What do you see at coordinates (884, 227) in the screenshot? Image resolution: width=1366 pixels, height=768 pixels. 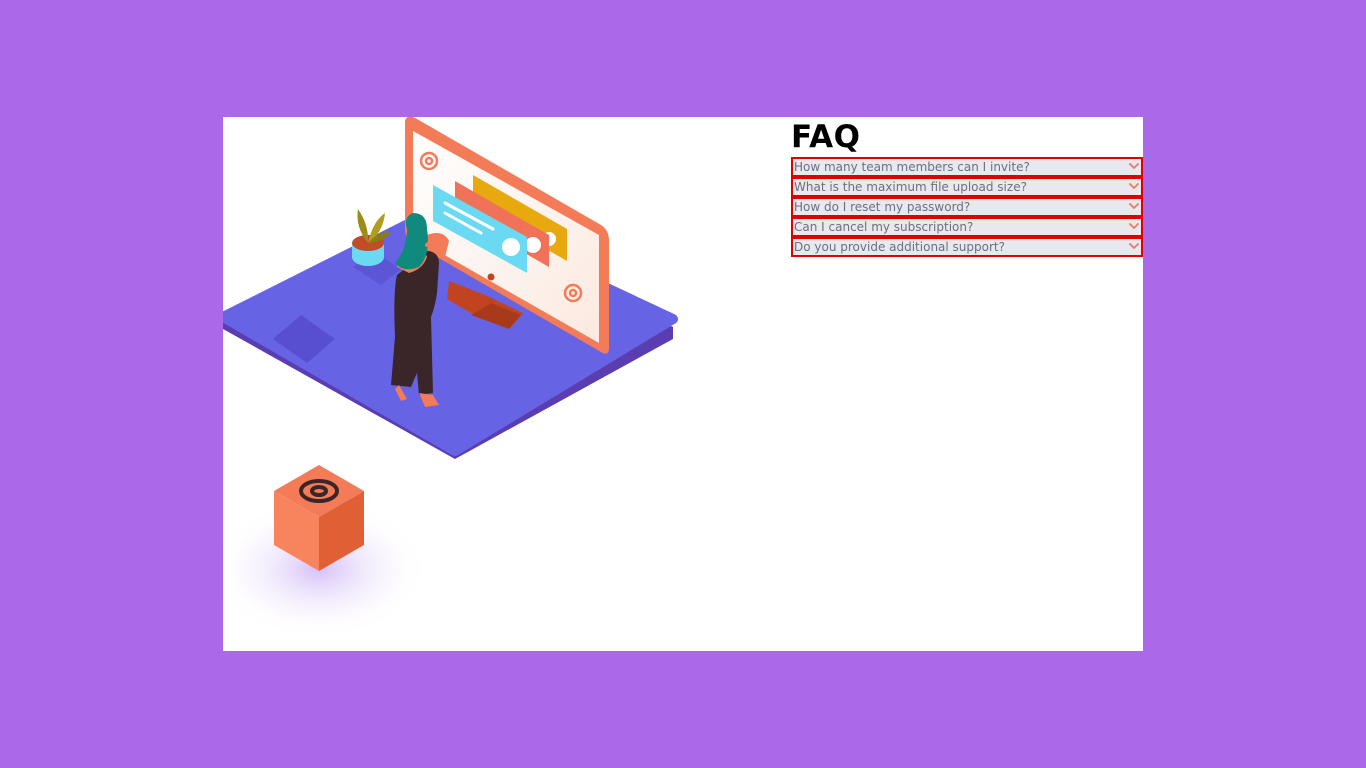 I see `faq-question: Can I cancel my subscription?` at bounding box center [884, 227].